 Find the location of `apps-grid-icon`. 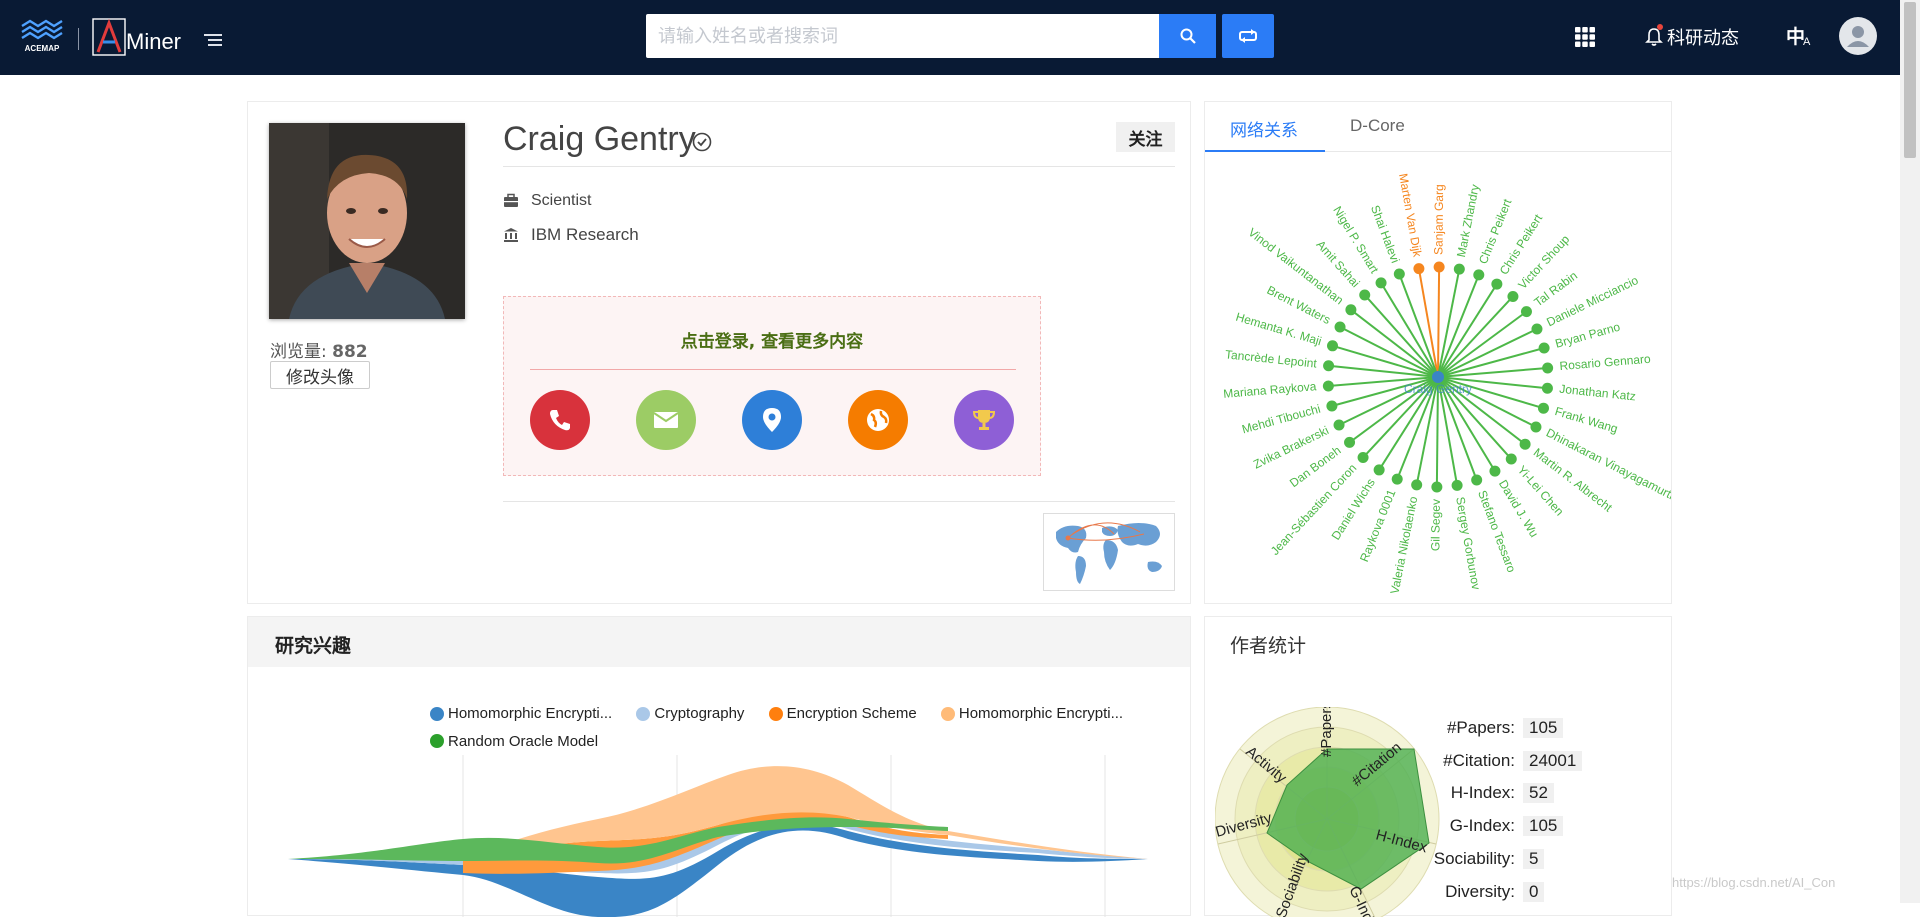

apps-grid-icon is located at coordinates (1585, 37).